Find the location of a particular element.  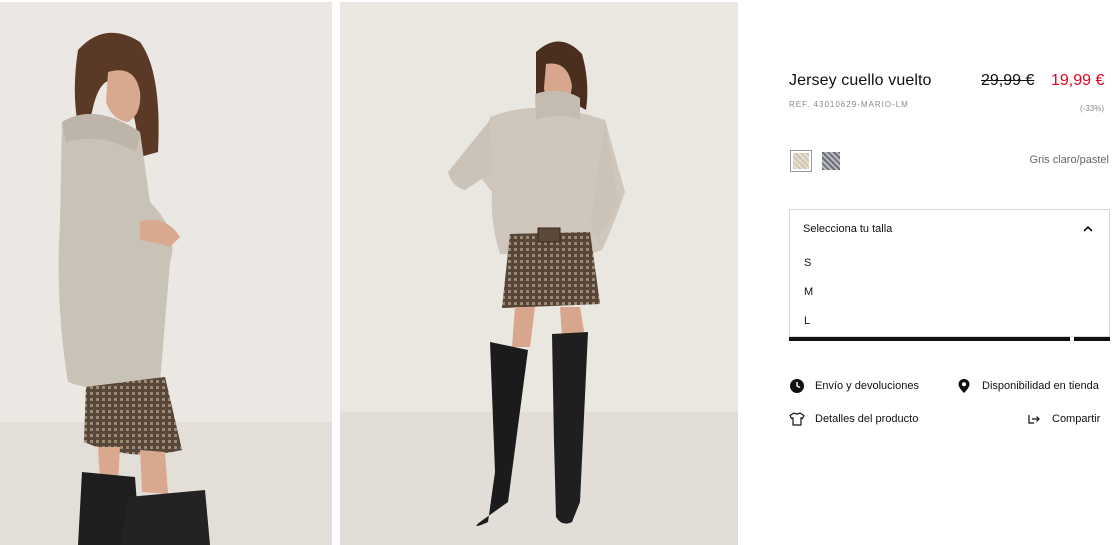

store-availability-link: Disponibilidad en tienda is located at coordinates (1027, 386).